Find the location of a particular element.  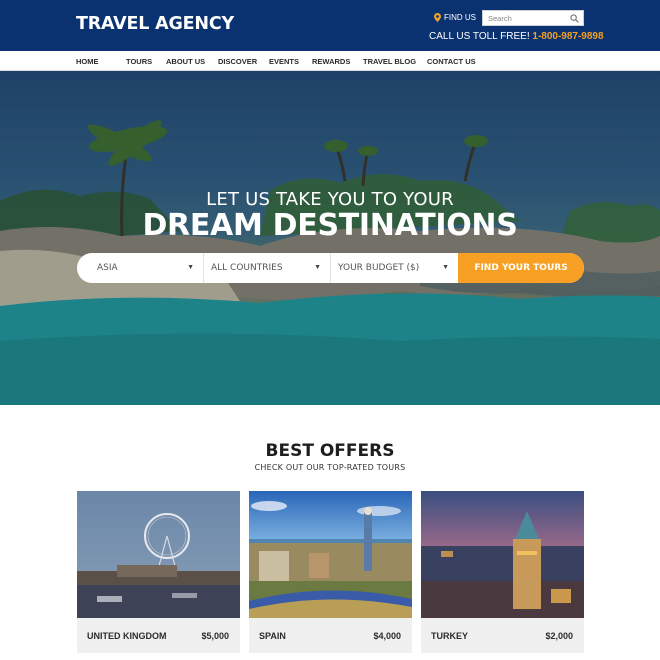

galata-tower-image is located at coordinates (502, 554).